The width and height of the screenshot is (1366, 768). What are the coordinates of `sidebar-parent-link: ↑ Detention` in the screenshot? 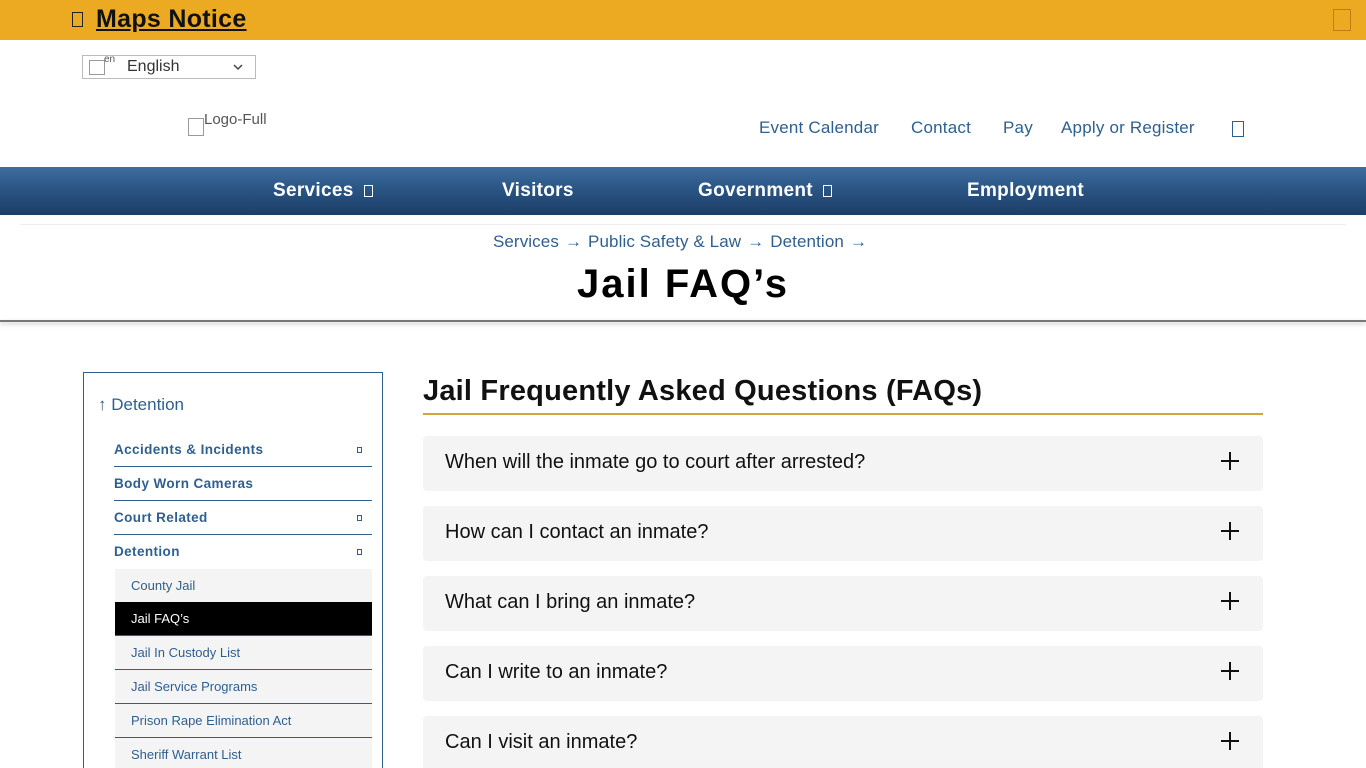 It's located at (141, 405).